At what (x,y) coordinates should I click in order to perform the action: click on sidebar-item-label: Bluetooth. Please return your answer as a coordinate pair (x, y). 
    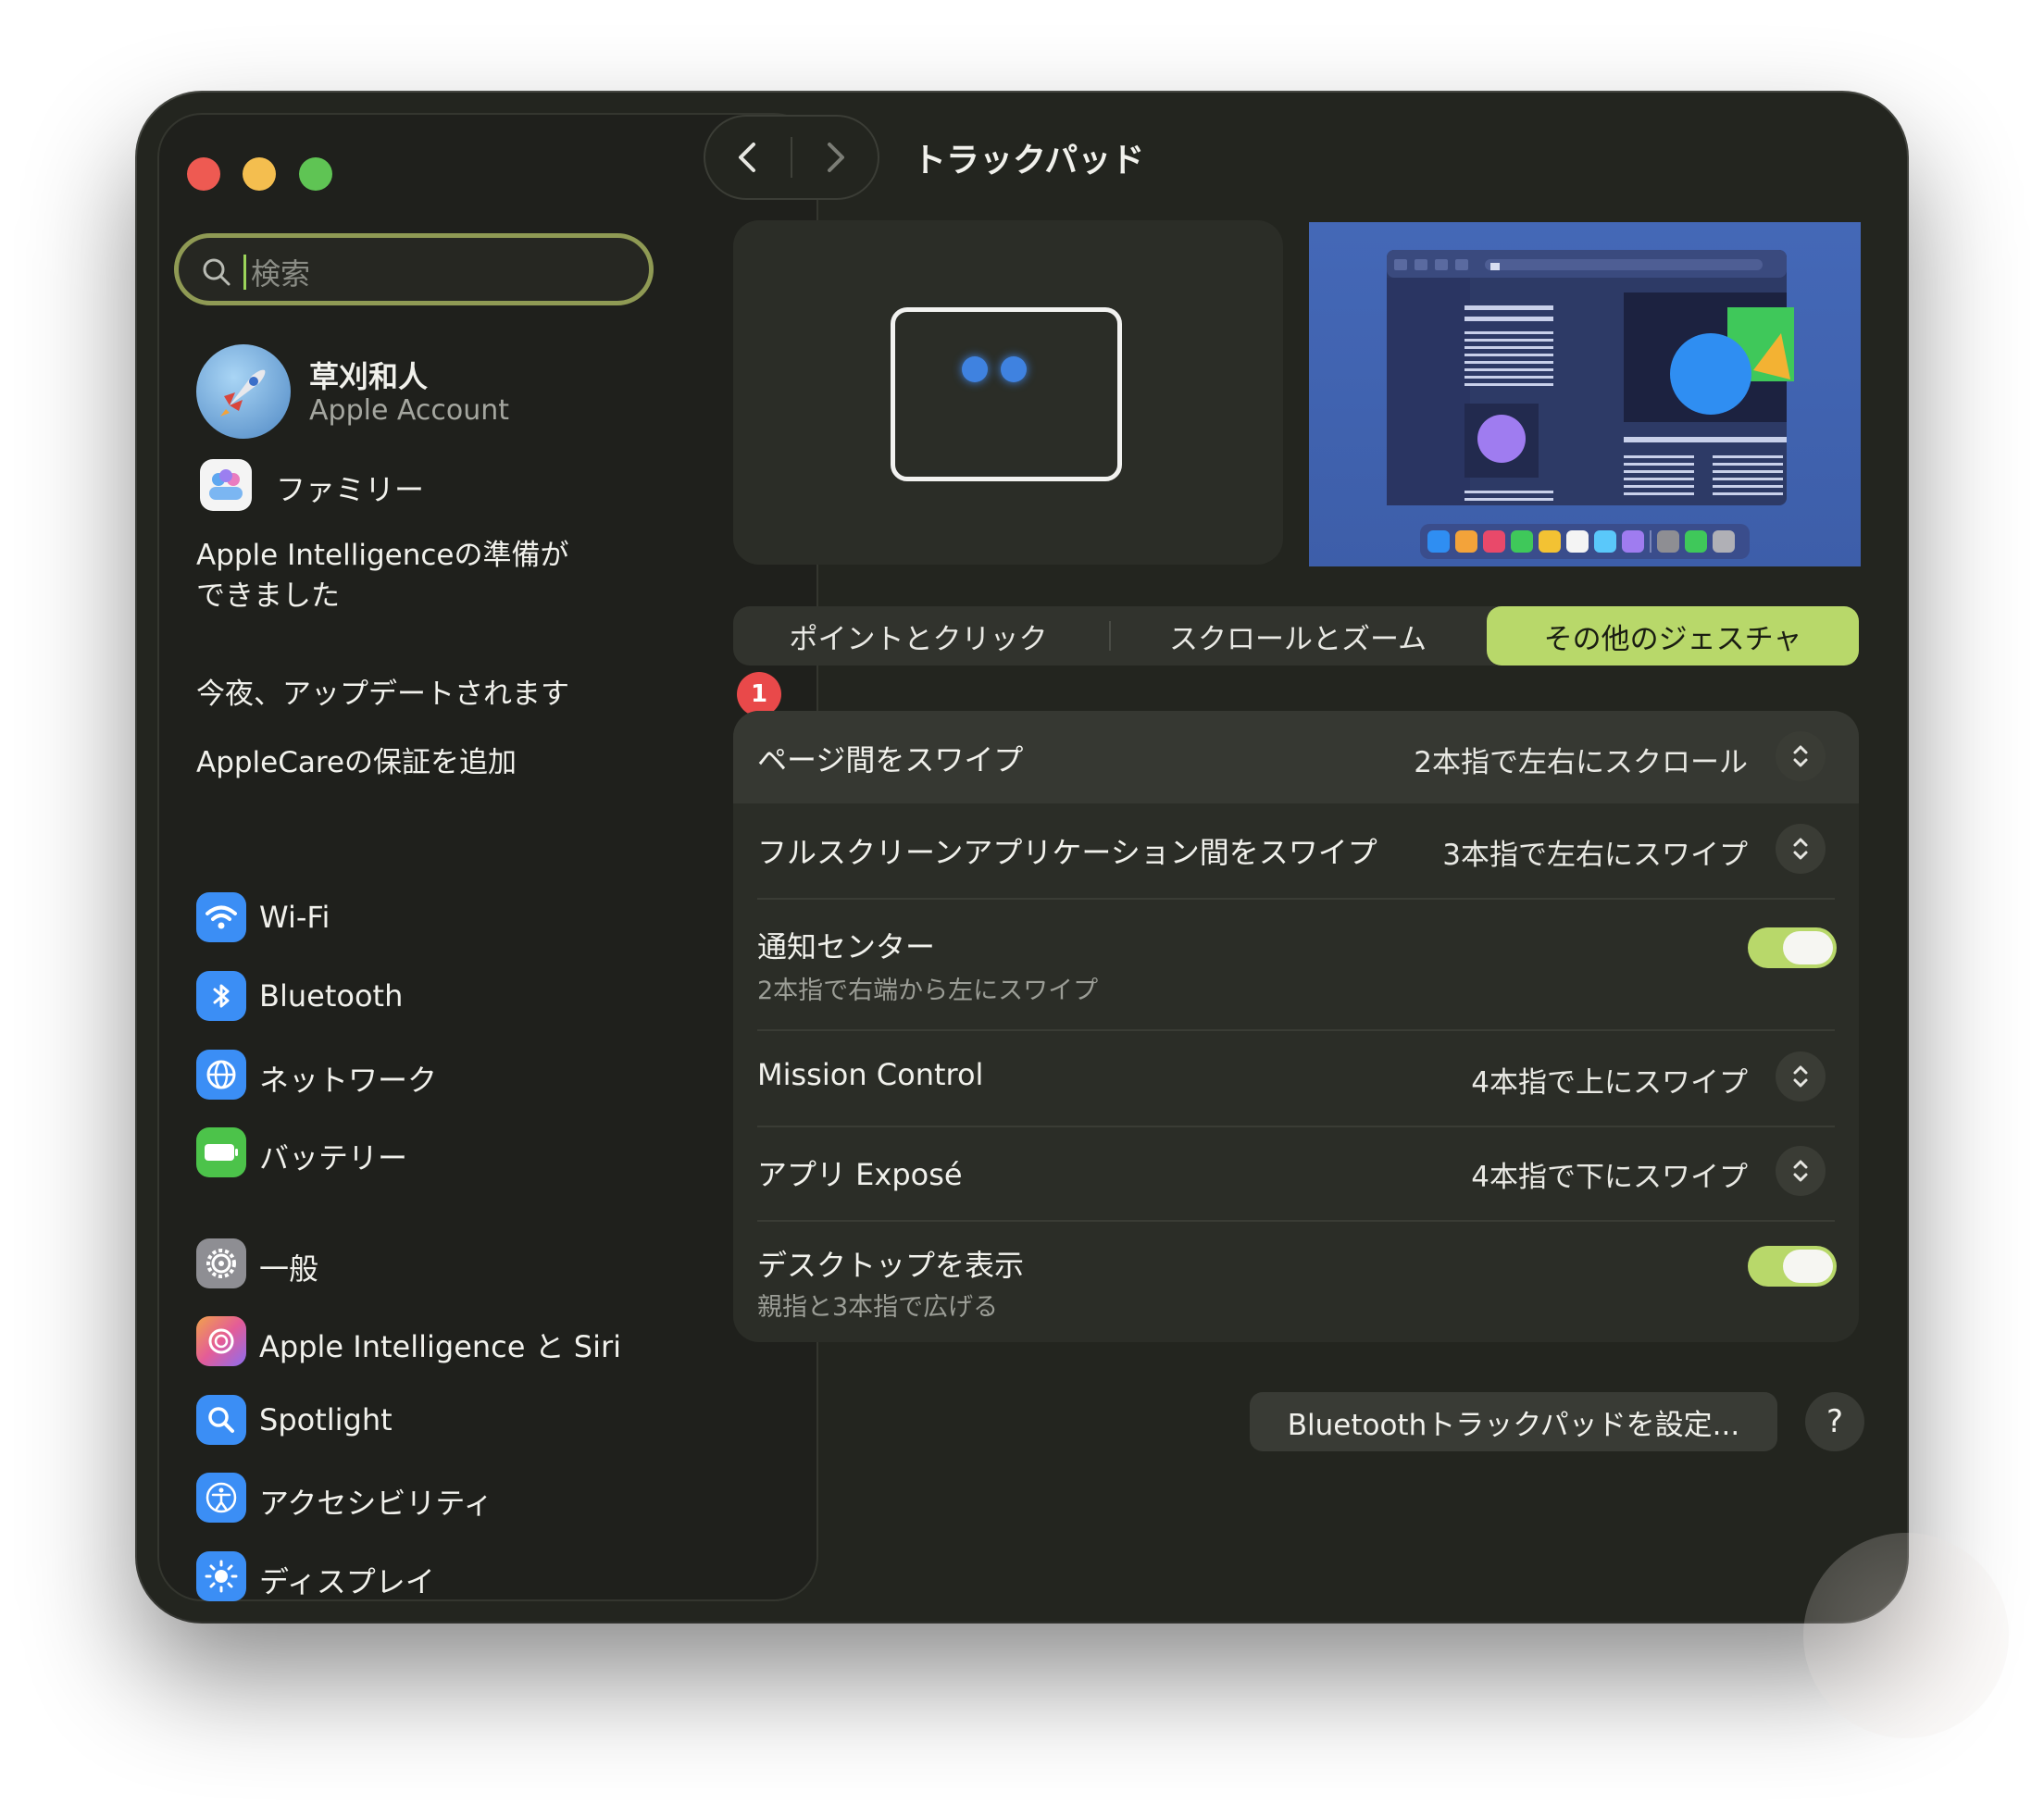
    Looking at the image, I should click on (331, 996).